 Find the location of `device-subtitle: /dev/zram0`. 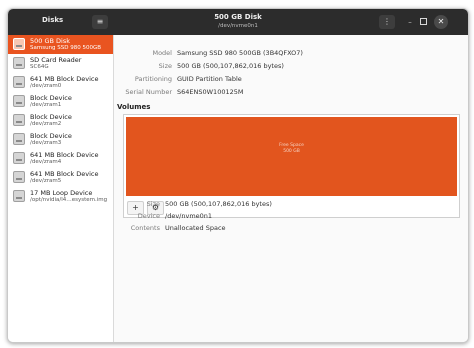

device-subtitle: /dev/zram0 is located at coordinates (46, 86).